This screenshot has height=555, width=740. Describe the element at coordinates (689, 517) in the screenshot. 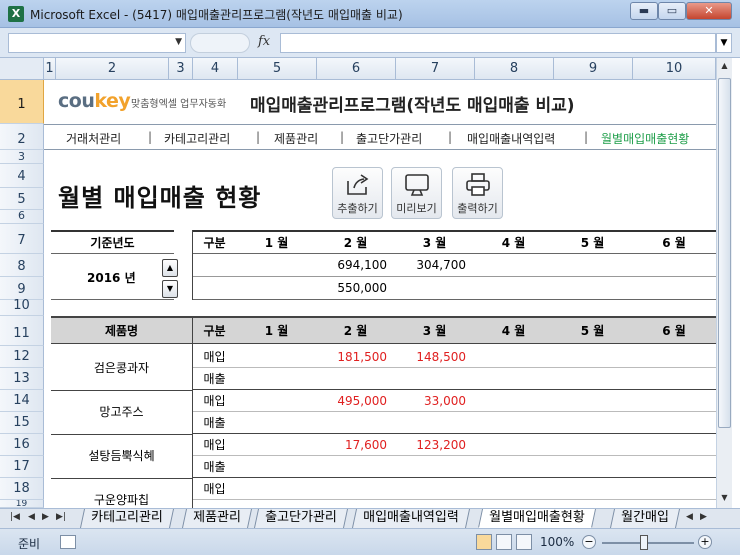

I see `tab-scroll-left-icon: ◀` at that location.